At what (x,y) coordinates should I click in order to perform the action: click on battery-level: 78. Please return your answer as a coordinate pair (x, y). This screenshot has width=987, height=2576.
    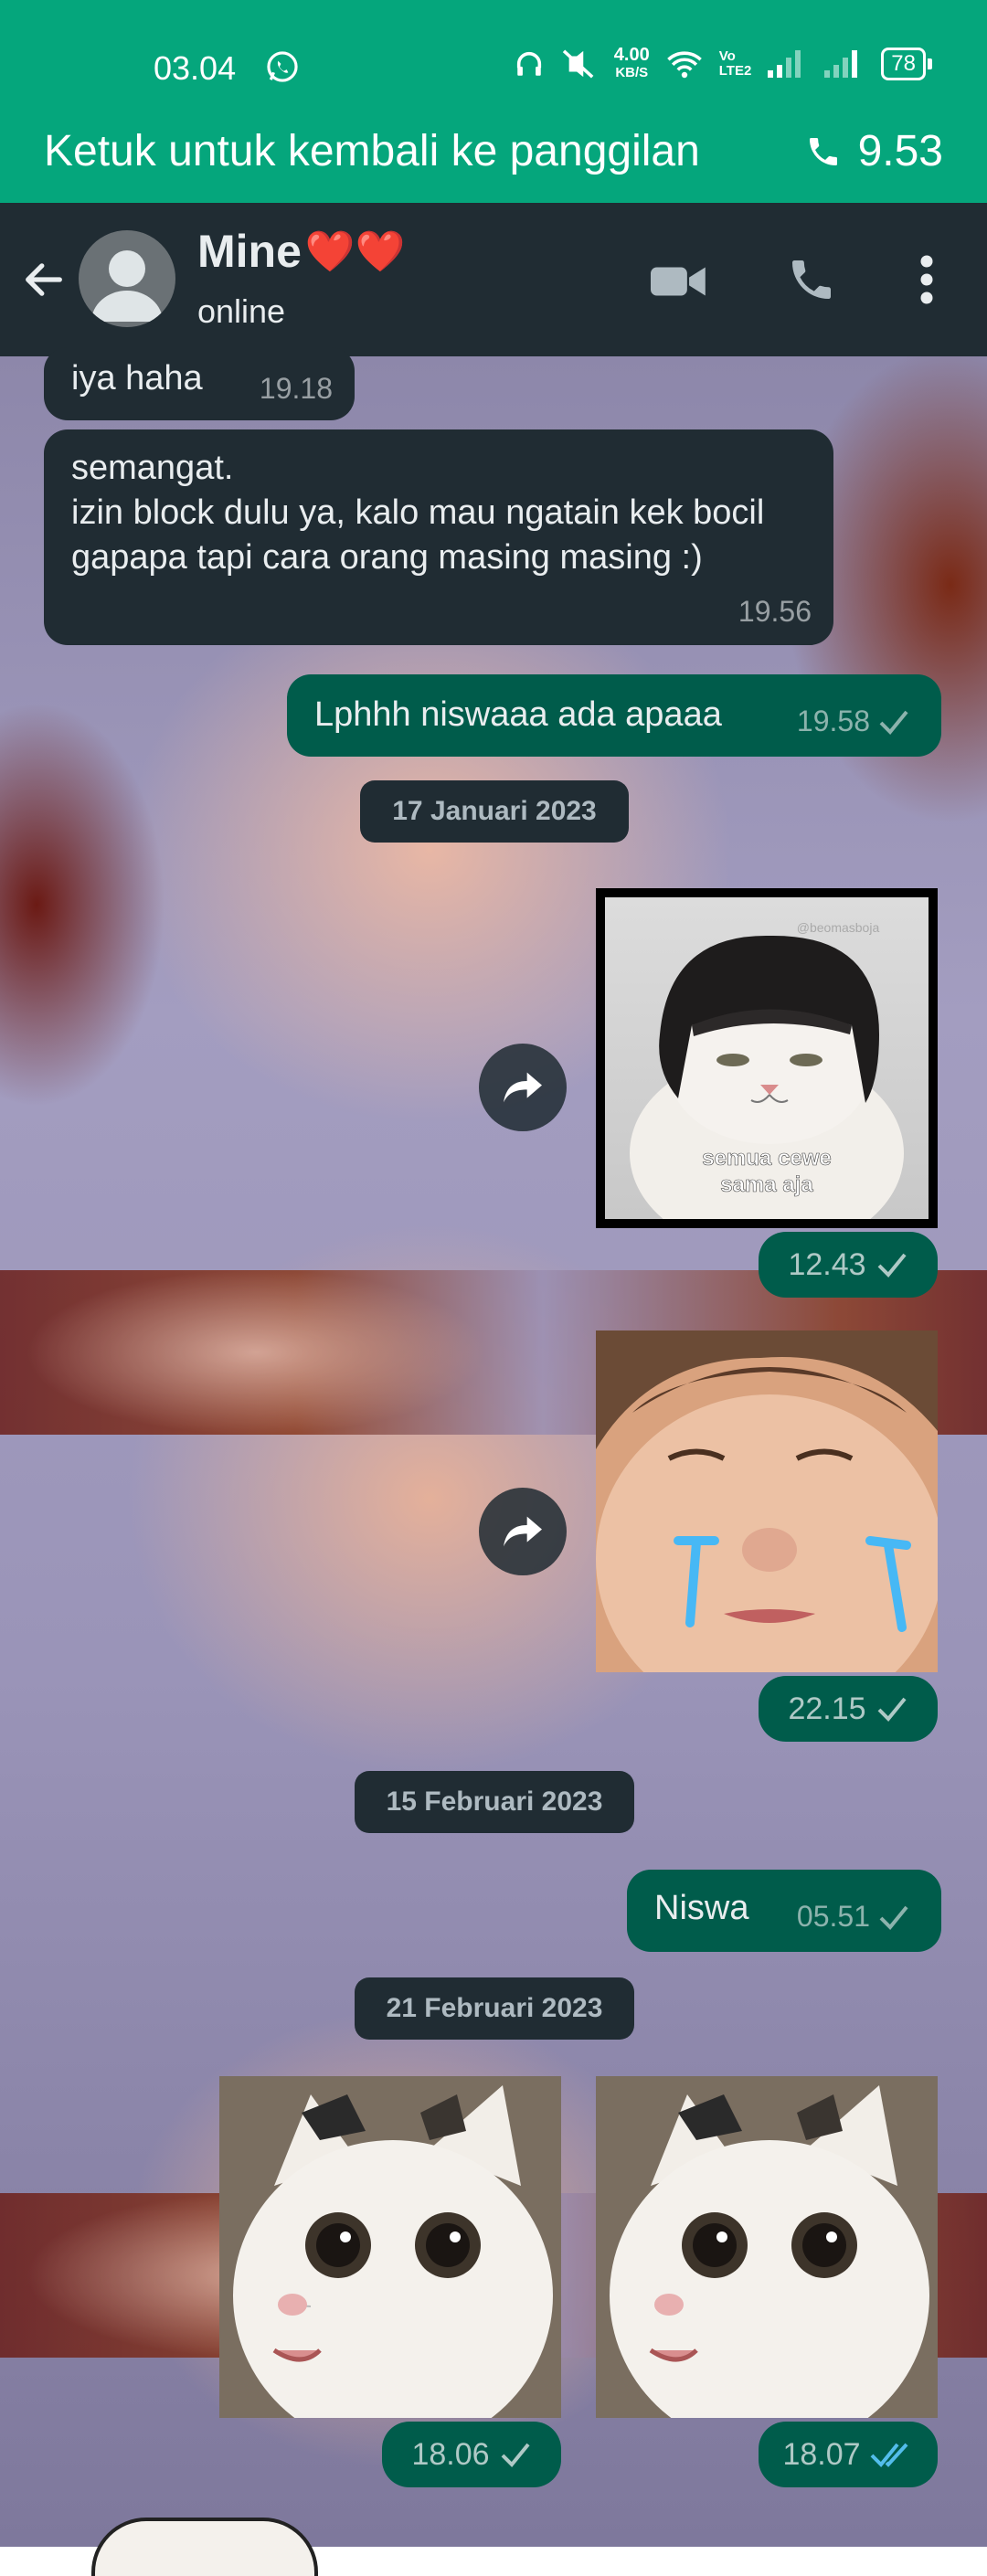
    Looking at the image, I should click on (903, 64).